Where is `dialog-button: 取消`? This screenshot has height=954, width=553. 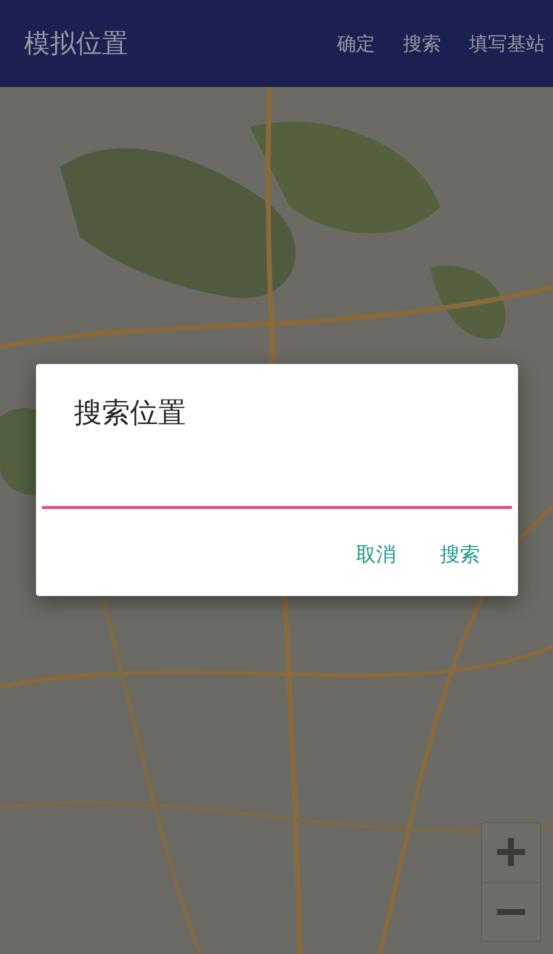
dialog-button: 取消 is located at coordinates (376, 554).